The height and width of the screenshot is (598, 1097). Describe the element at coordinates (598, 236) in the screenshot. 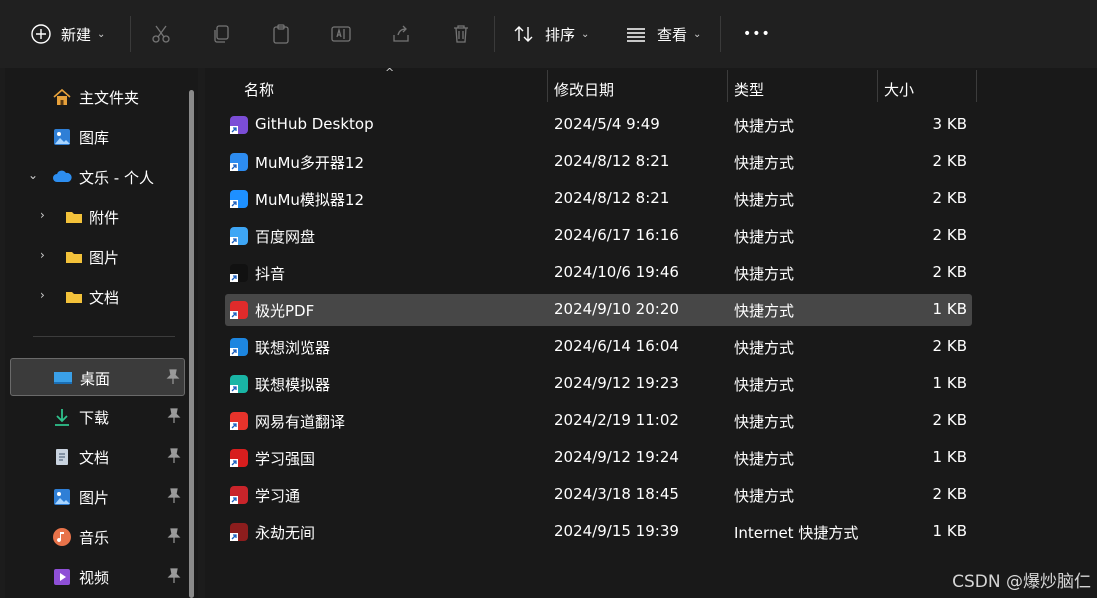

I see `table-row: 百度网盘 2024/6/17 16:16 快捷方式 2 KB` at that location.